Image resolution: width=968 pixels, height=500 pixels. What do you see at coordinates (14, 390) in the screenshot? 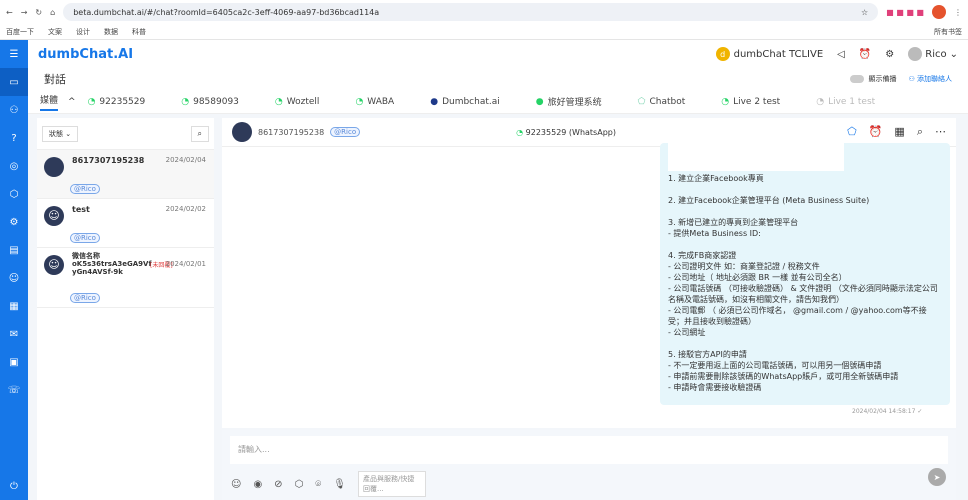
I see `phone-icon: ☏` at bounding box center [14, 390].